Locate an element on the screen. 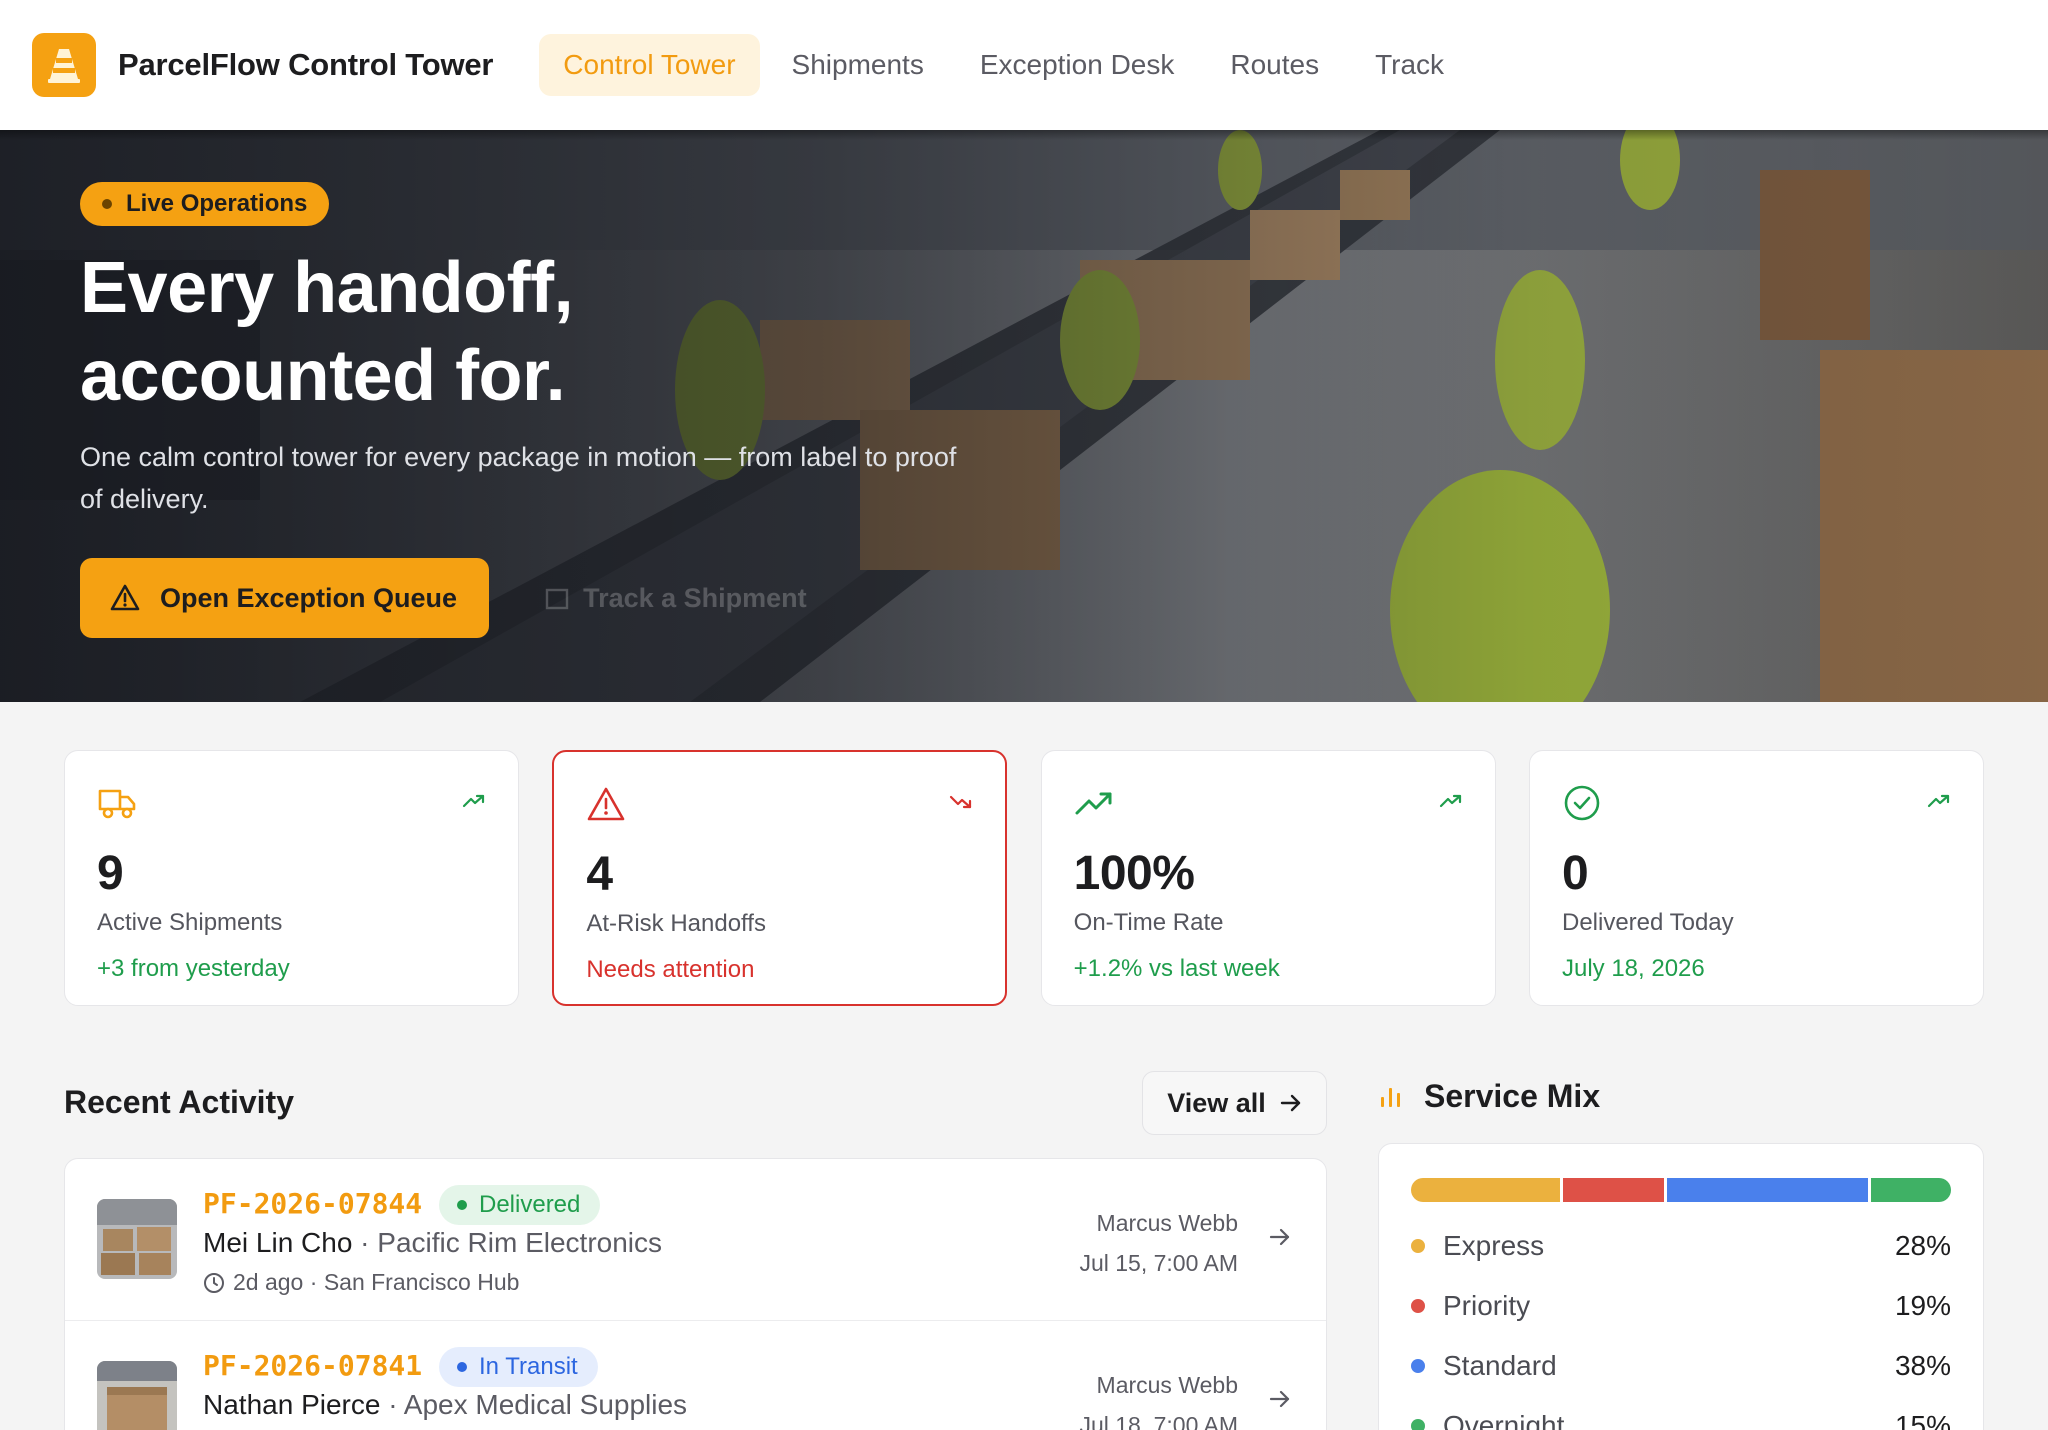 This screenshot has width=2048, height=1430. brand-name: ParcelFlow Control Tower is located at coordinates (306, 64).